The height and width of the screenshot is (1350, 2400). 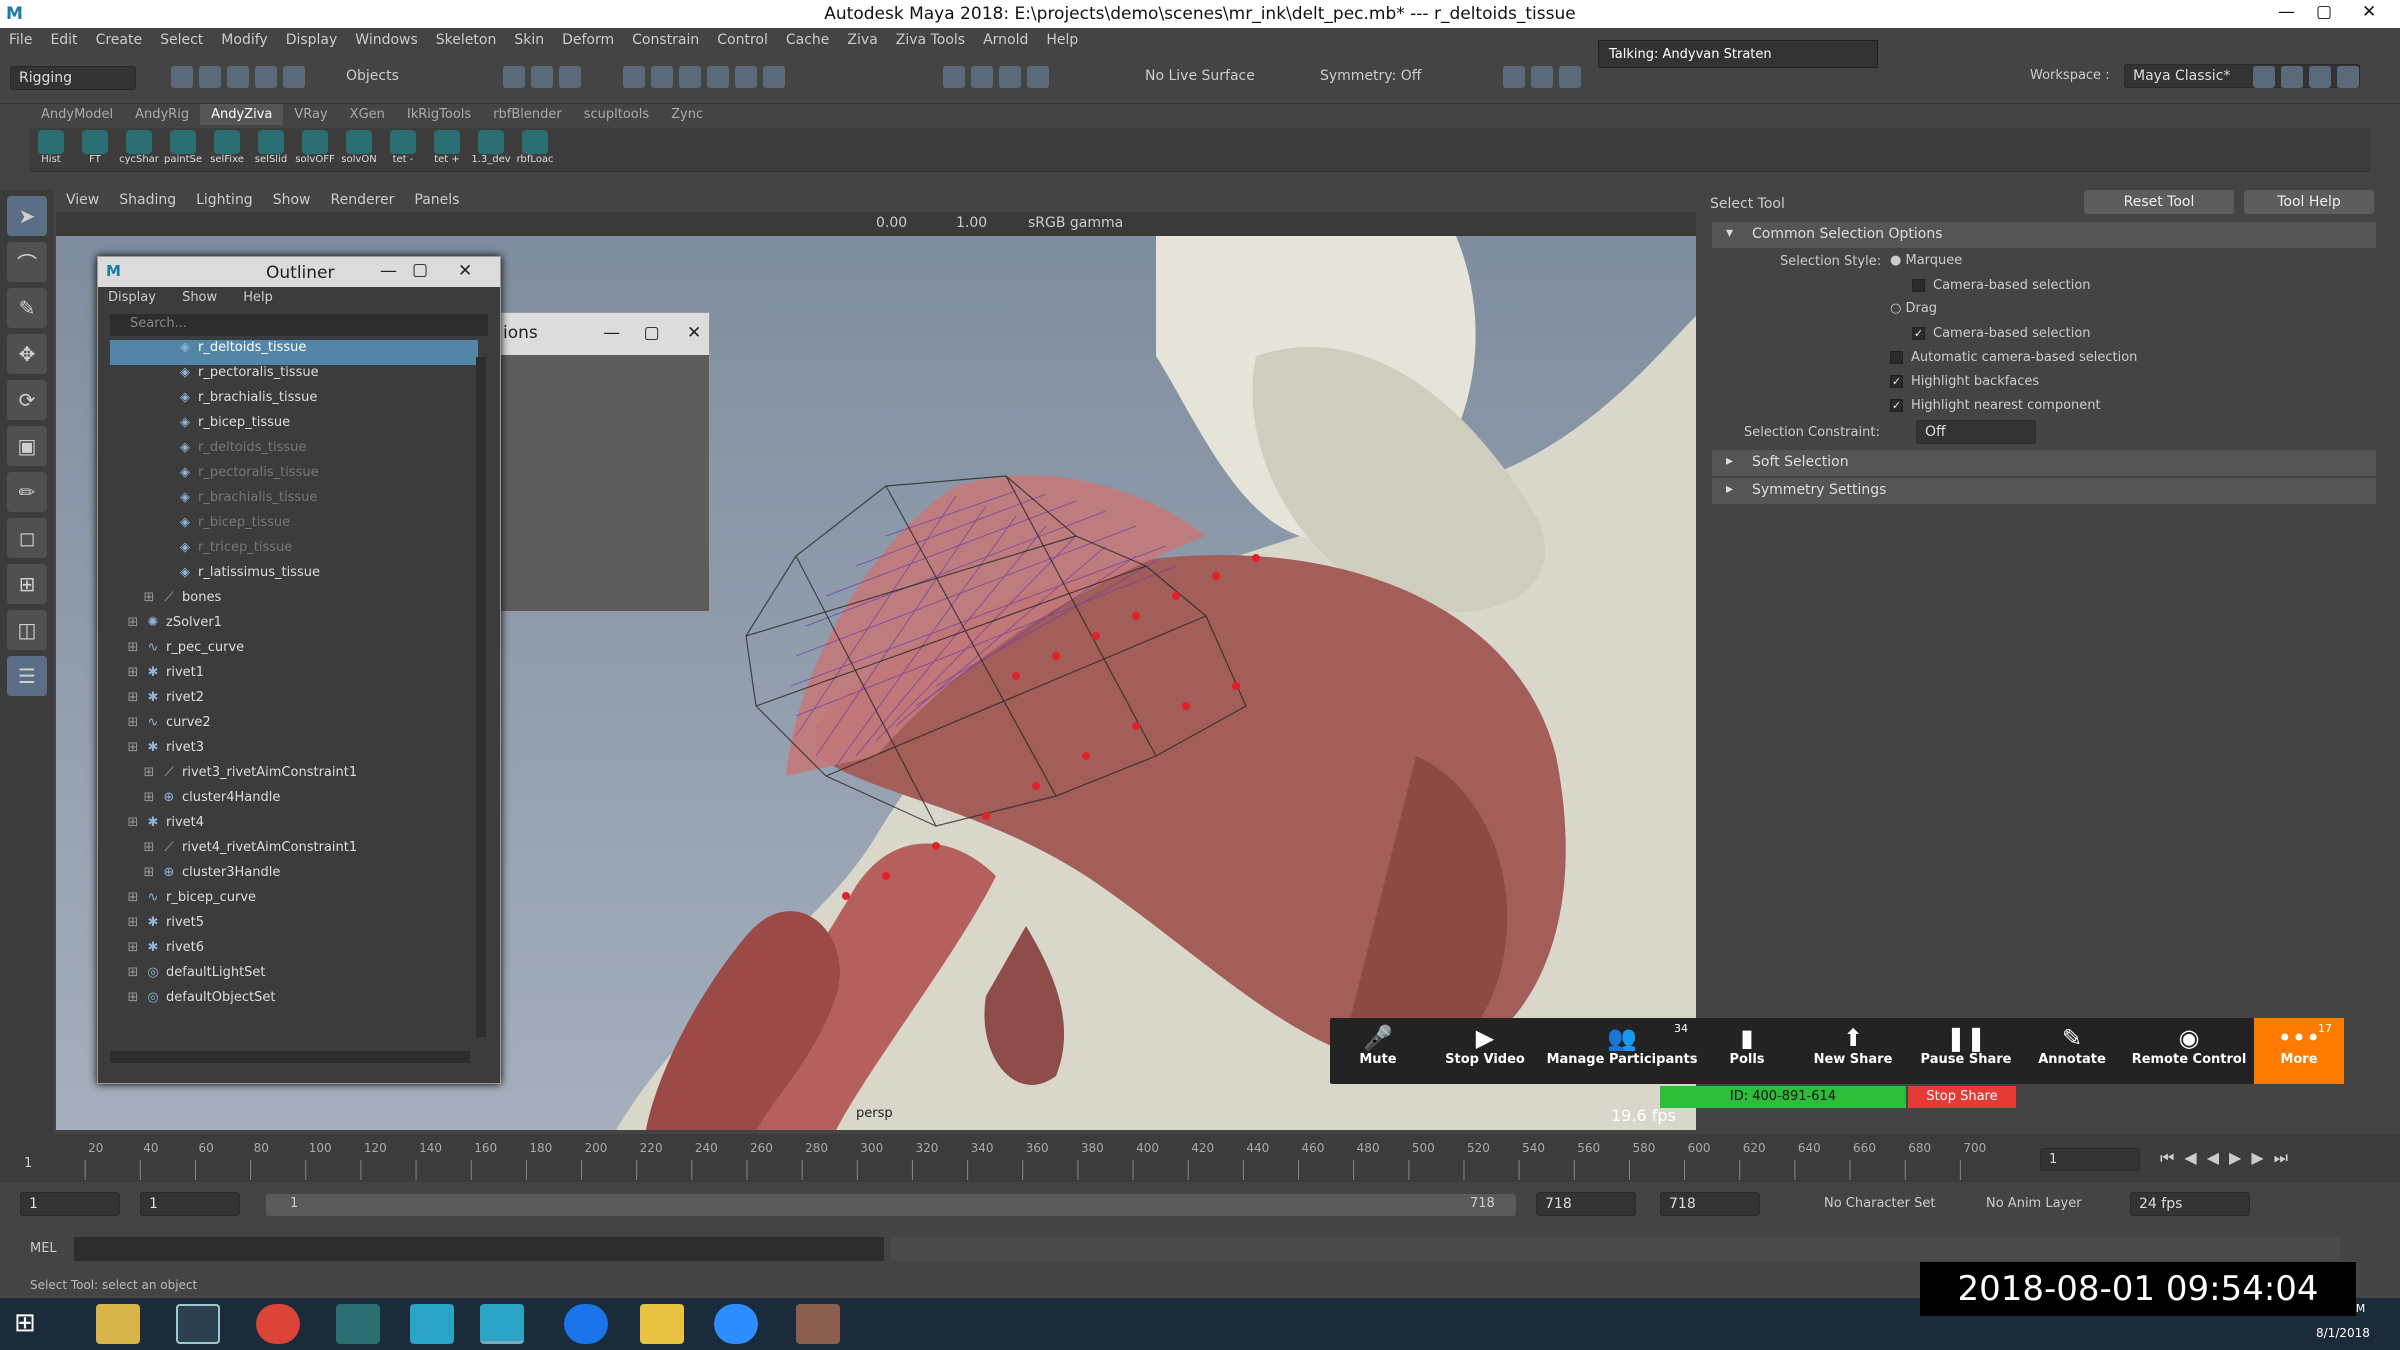 What do you see at coordinates (27, 216) in the screenshot?
I see `select-tool-icon: ➤` at bounding box center [27, 216].